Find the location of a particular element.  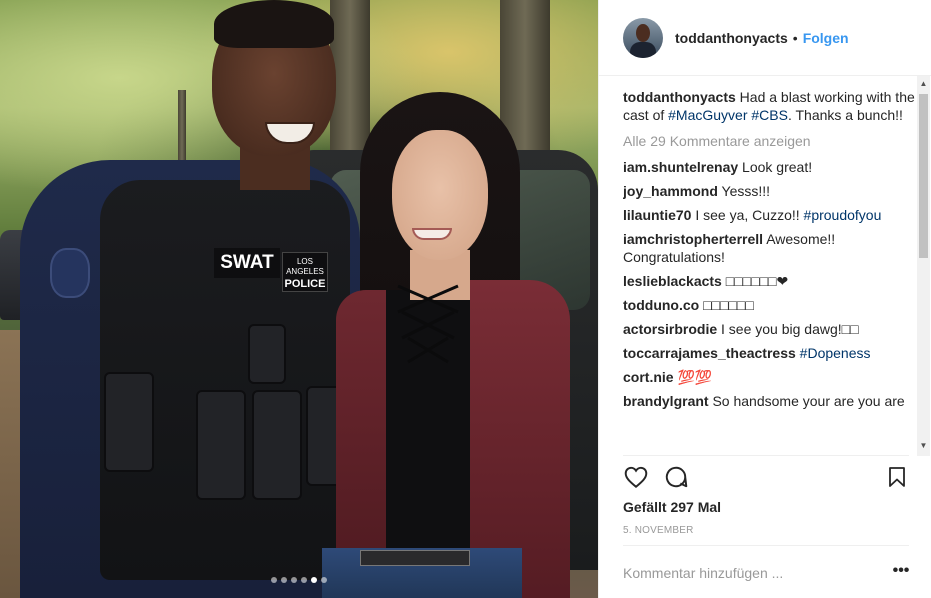

follow-button: Folgen is located at coordinates (826, 38).